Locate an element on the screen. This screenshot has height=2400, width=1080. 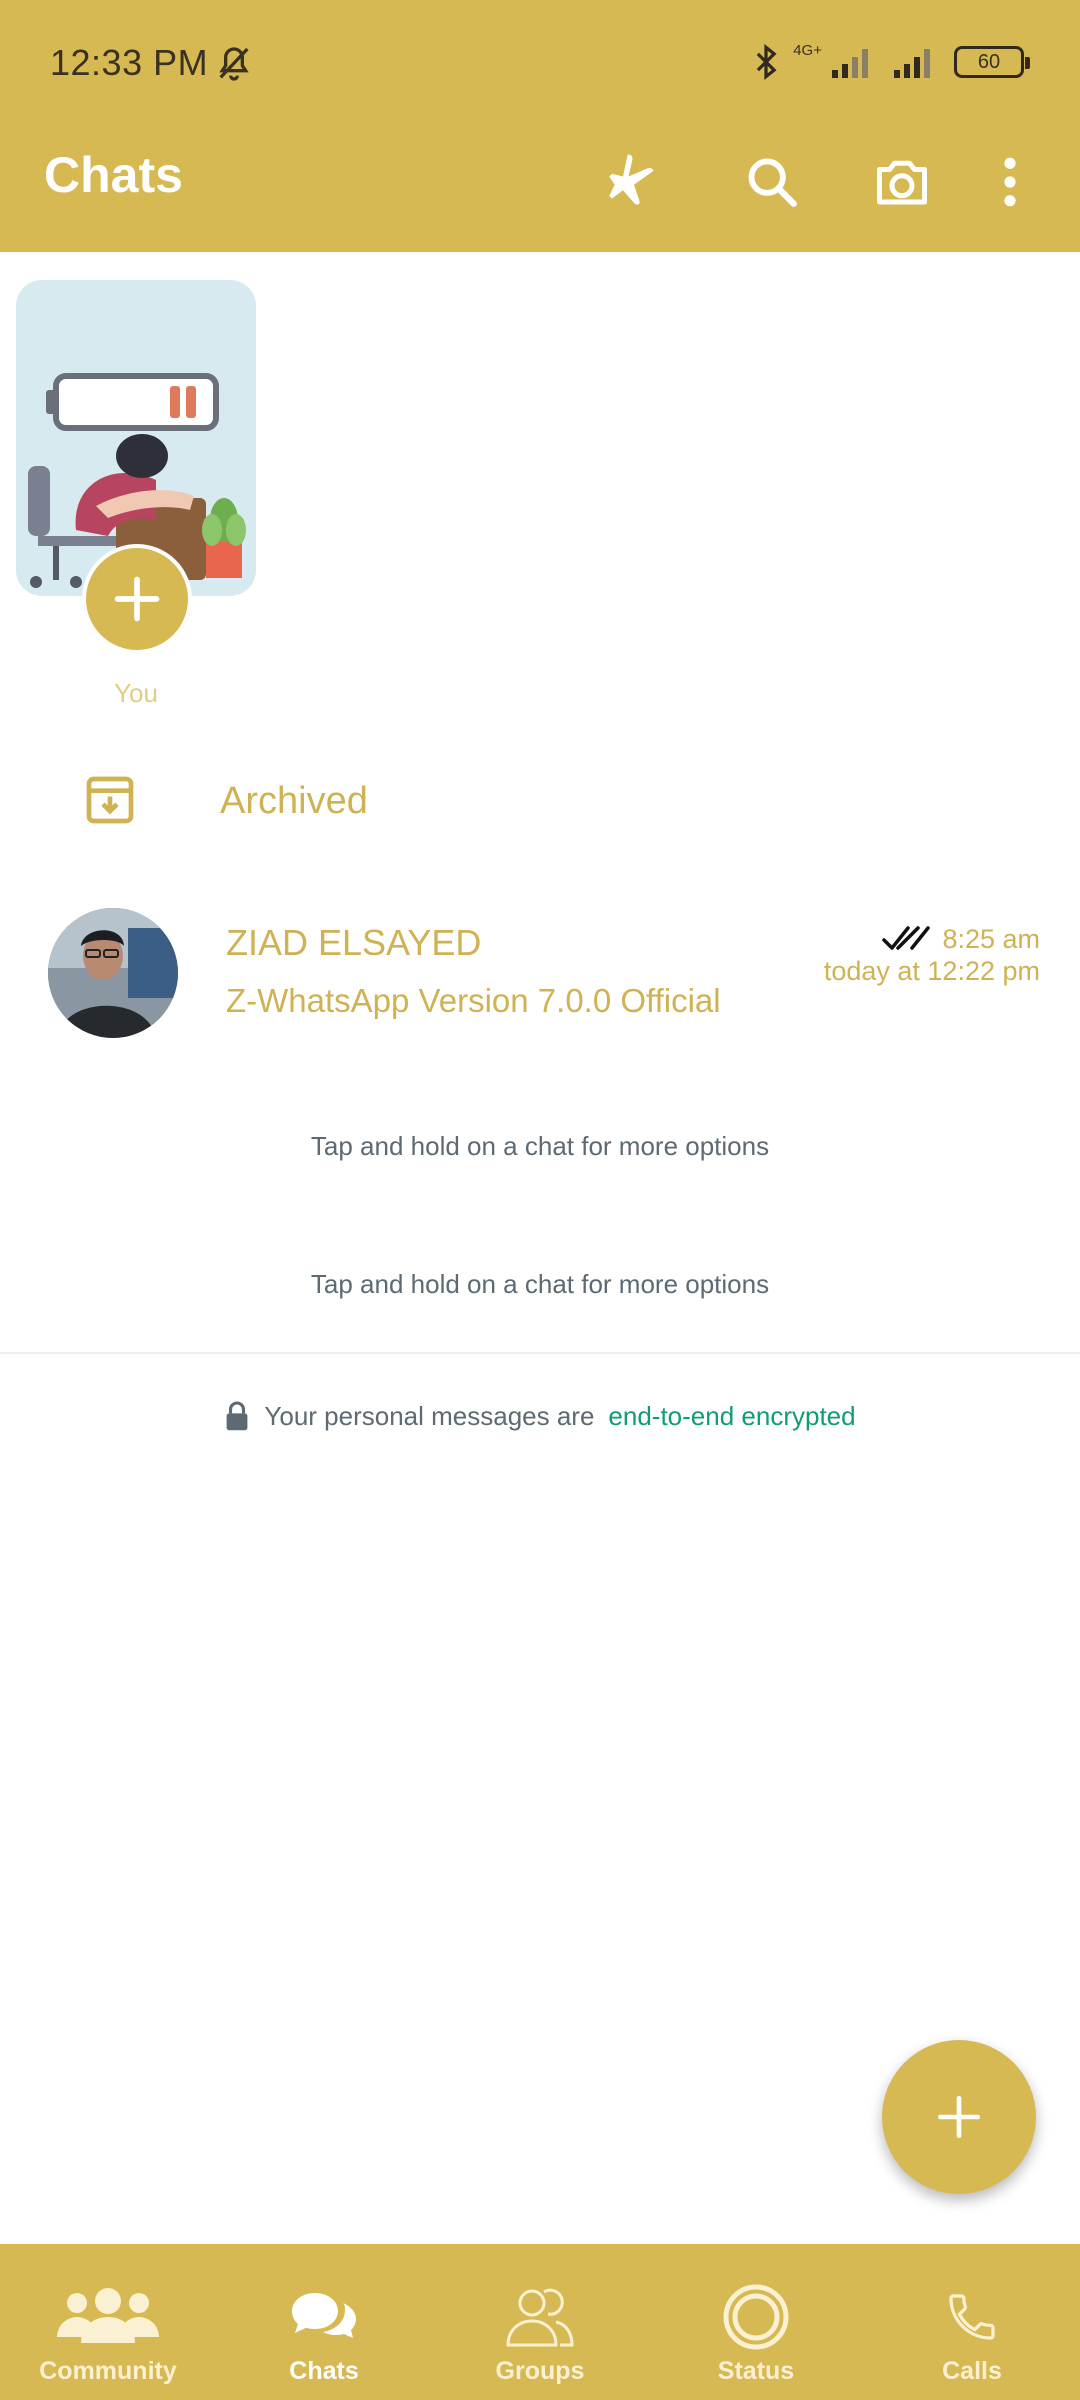
nav-status: Status is located at coordinates (756, 2322).